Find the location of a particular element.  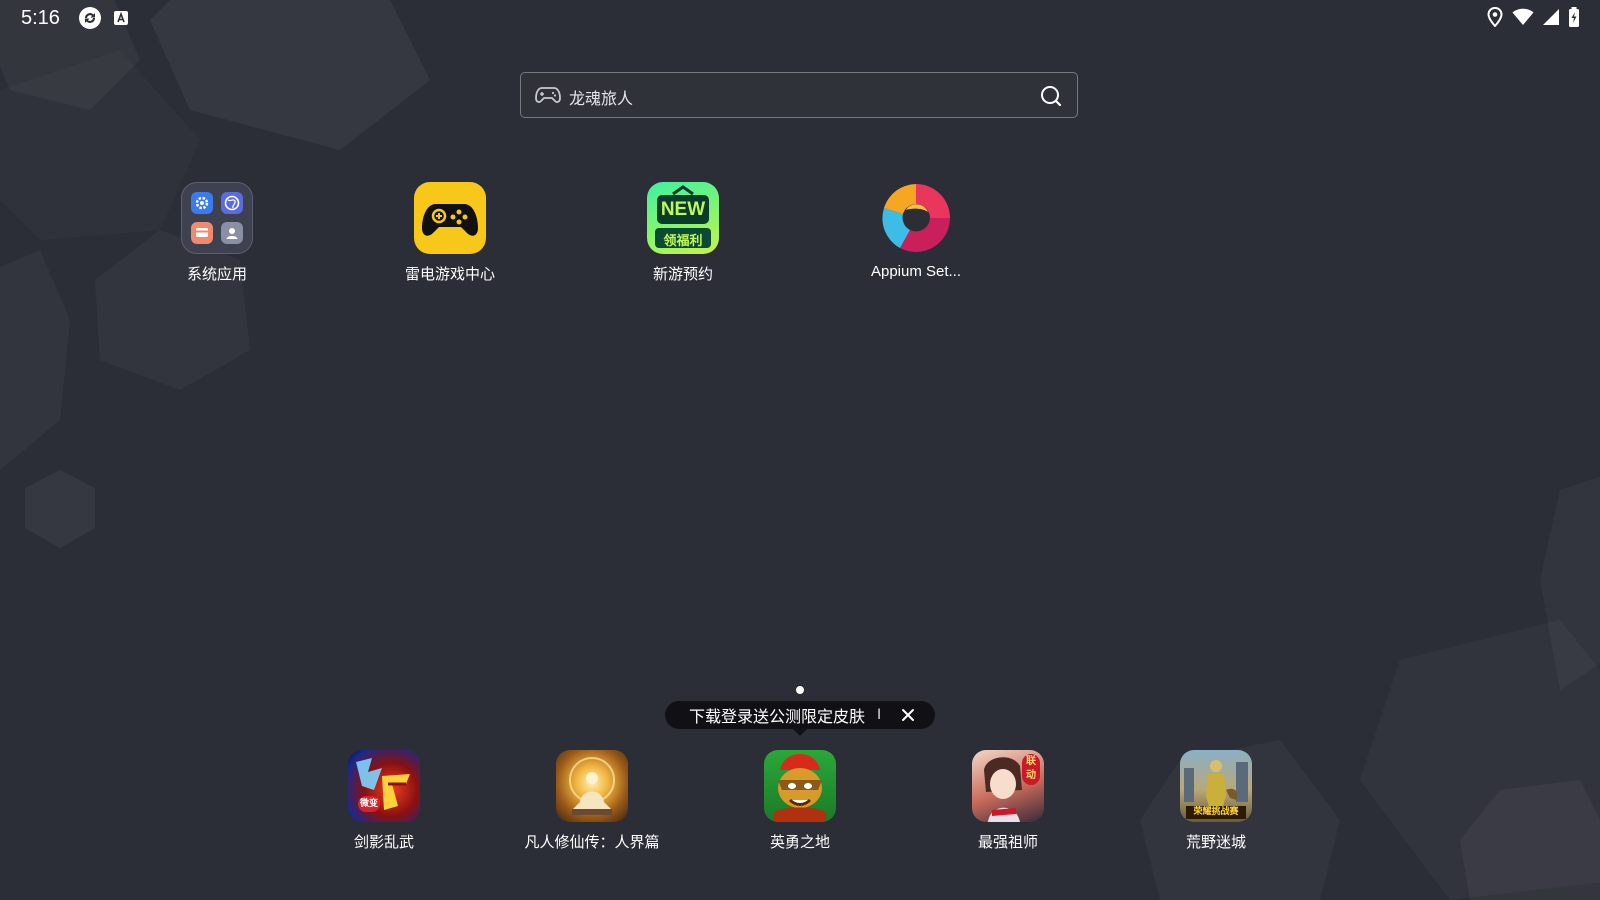

status-right-icons is located at coordinates (1533, 18).